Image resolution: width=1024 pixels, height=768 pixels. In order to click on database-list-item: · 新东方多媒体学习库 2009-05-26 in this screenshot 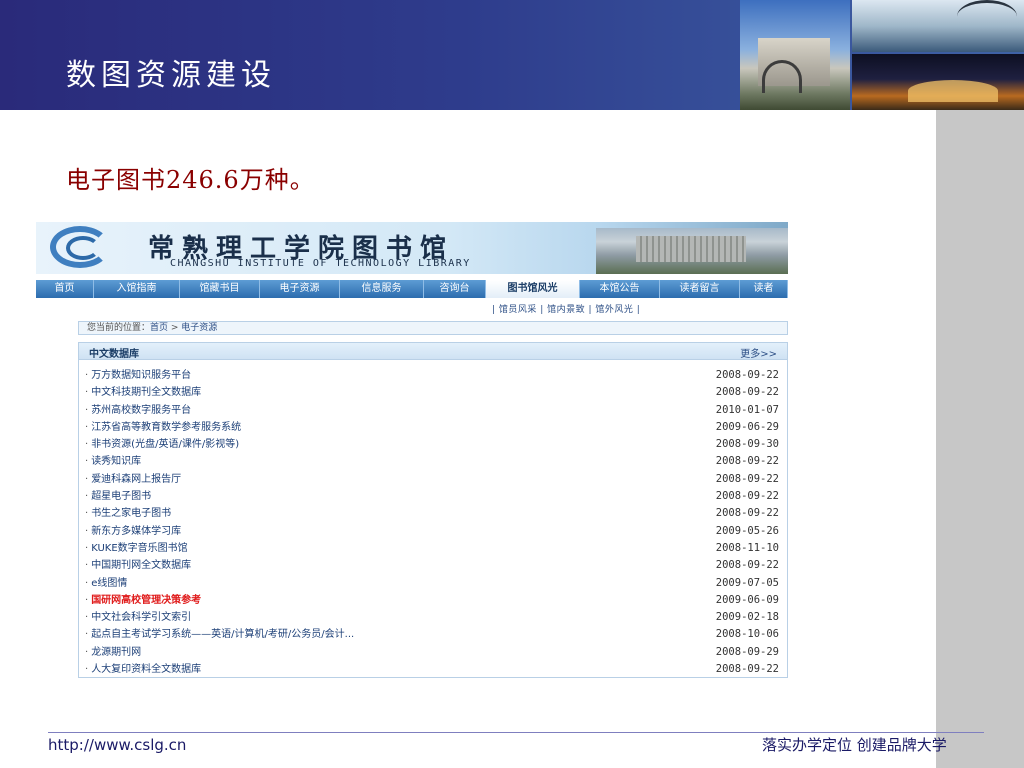, I will do `click(433, 531)`.